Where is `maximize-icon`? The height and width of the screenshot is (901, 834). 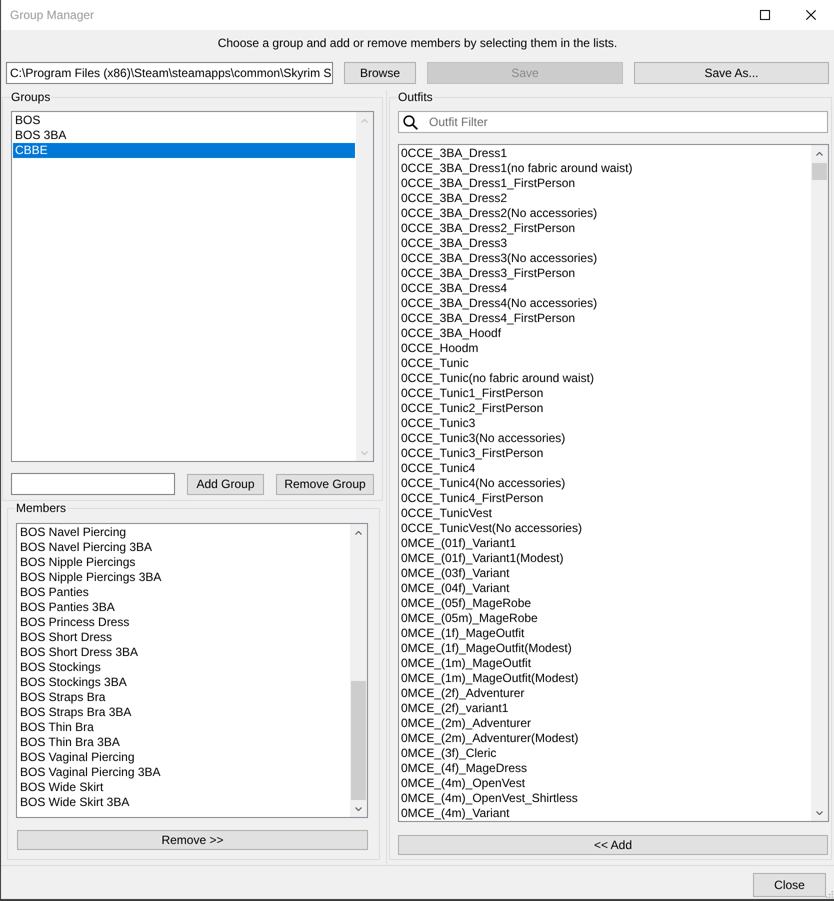 maximize-icon is located at coordinates (765, 15).